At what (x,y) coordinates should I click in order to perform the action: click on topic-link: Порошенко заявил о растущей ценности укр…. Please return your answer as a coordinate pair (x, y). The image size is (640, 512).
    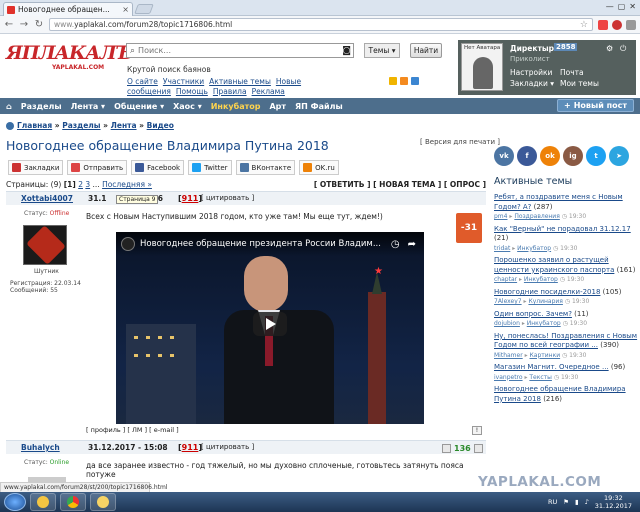
    Looking at the image, I should click on (554, 265).